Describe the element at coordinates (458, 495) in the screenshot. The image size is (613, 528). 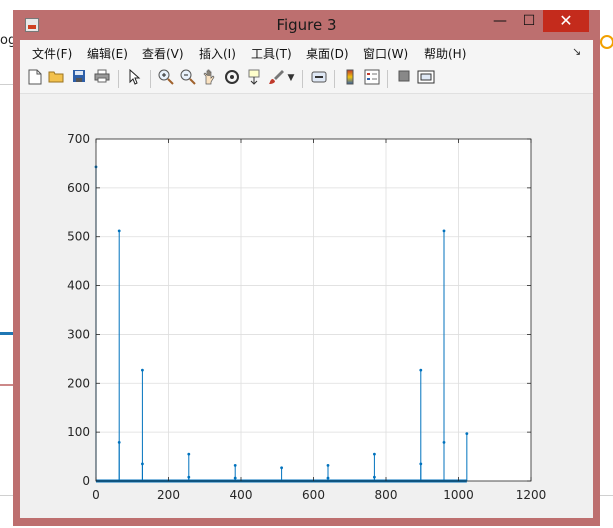
I see `x-tick-label: 1000` at that location.